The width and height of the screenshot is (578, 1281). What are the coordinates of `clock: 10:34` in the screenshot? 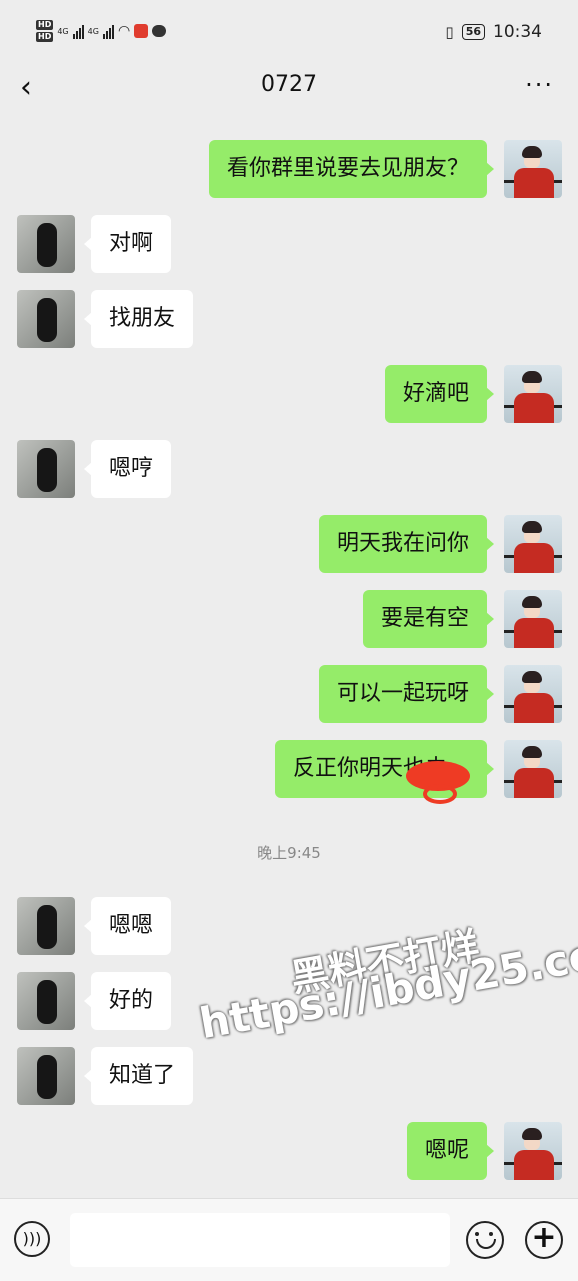 It's located at (517, 32).